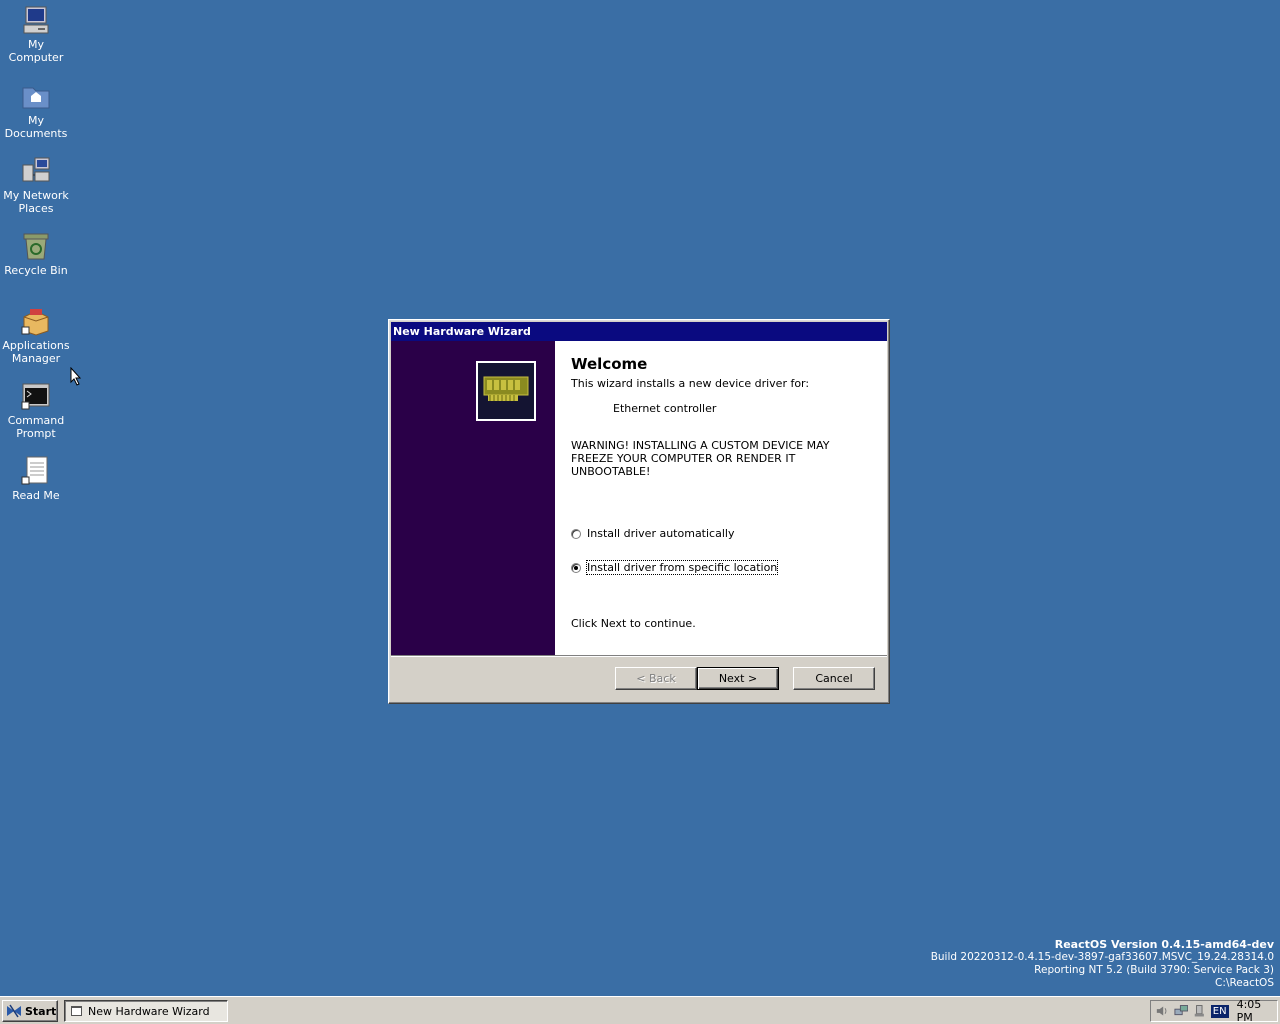  What do you see at coordinates (36, 352) in the screenshot?
I see `desktop-icon-label: Applications Manager` at bounding box center [36, 352].